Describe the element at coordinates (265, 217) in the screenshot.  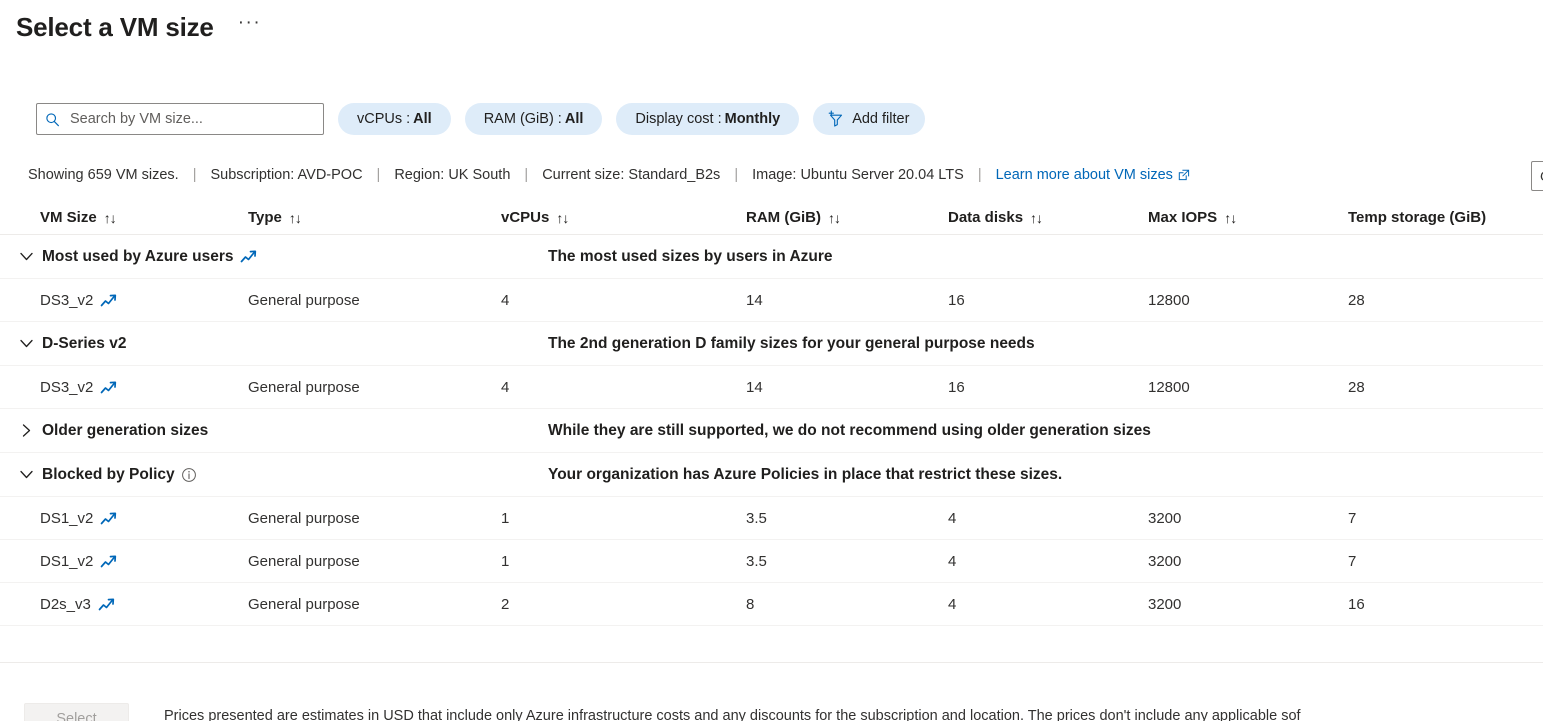
I see `column-header-type-label: Type` at that location.